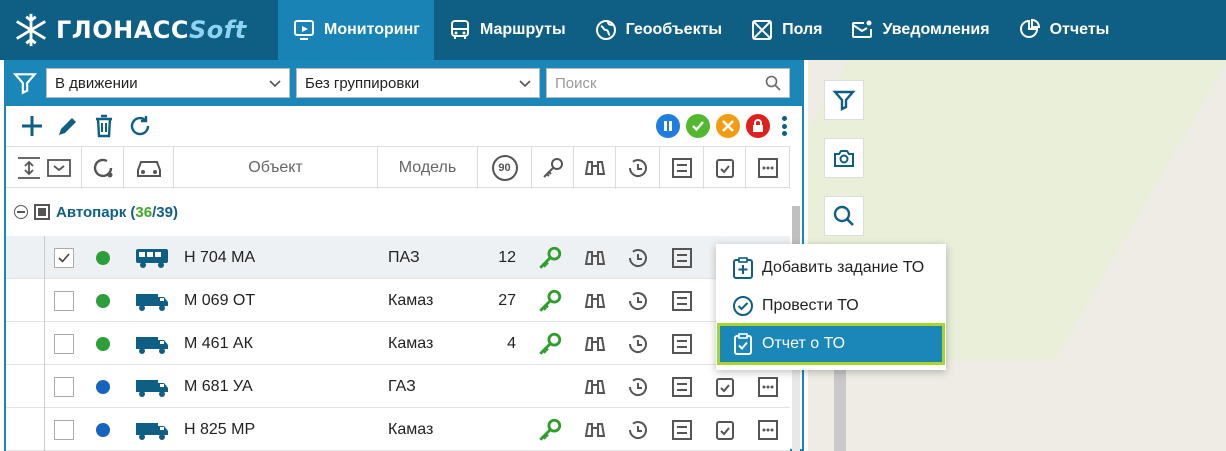 The image size is (1226, 451). What do you see at coordinates (25, 83) in the screenshot?
I see `filter-icon` at bounding box center [25, 83].